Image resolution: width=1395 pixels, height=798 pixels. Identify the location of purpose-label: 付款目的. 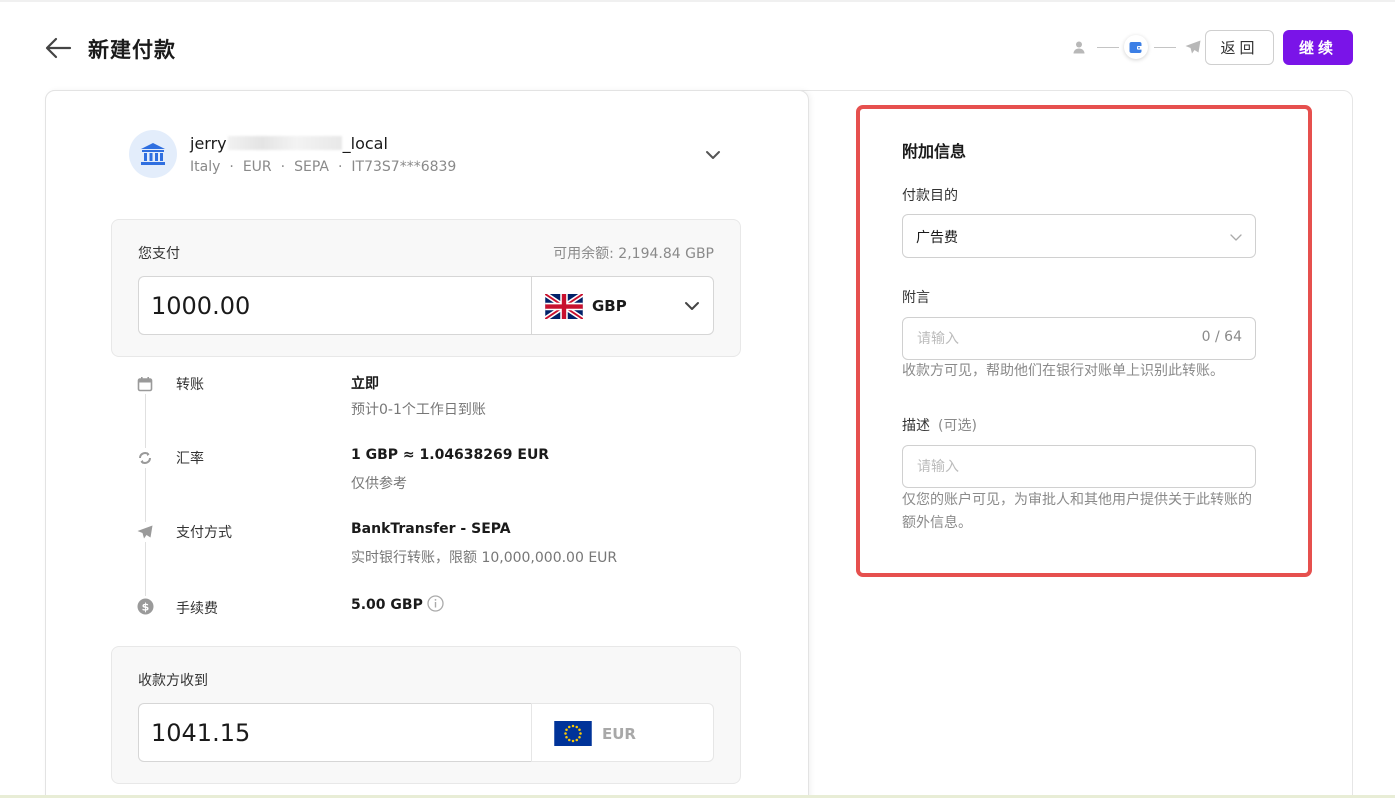
(930, 196).